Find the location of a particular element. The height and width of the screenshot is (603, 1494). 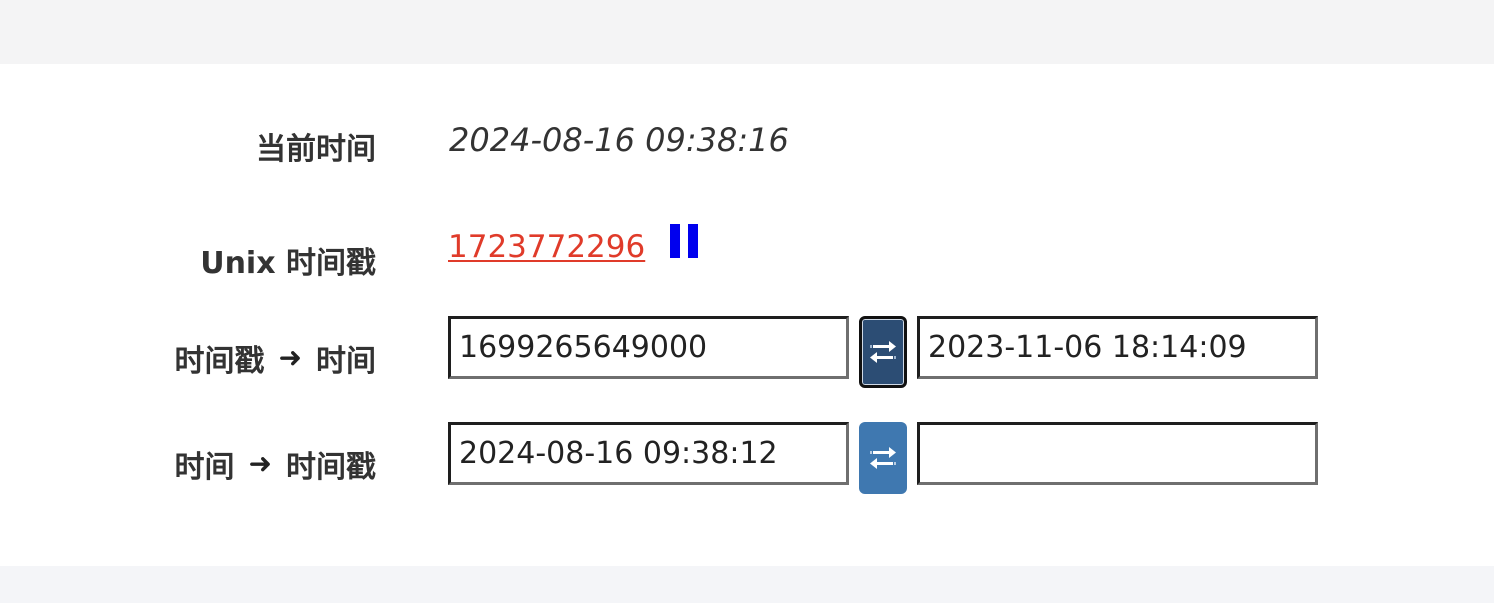

unix-timestamp-label: Unix 时间戳 is located at coordinates (288, 260).